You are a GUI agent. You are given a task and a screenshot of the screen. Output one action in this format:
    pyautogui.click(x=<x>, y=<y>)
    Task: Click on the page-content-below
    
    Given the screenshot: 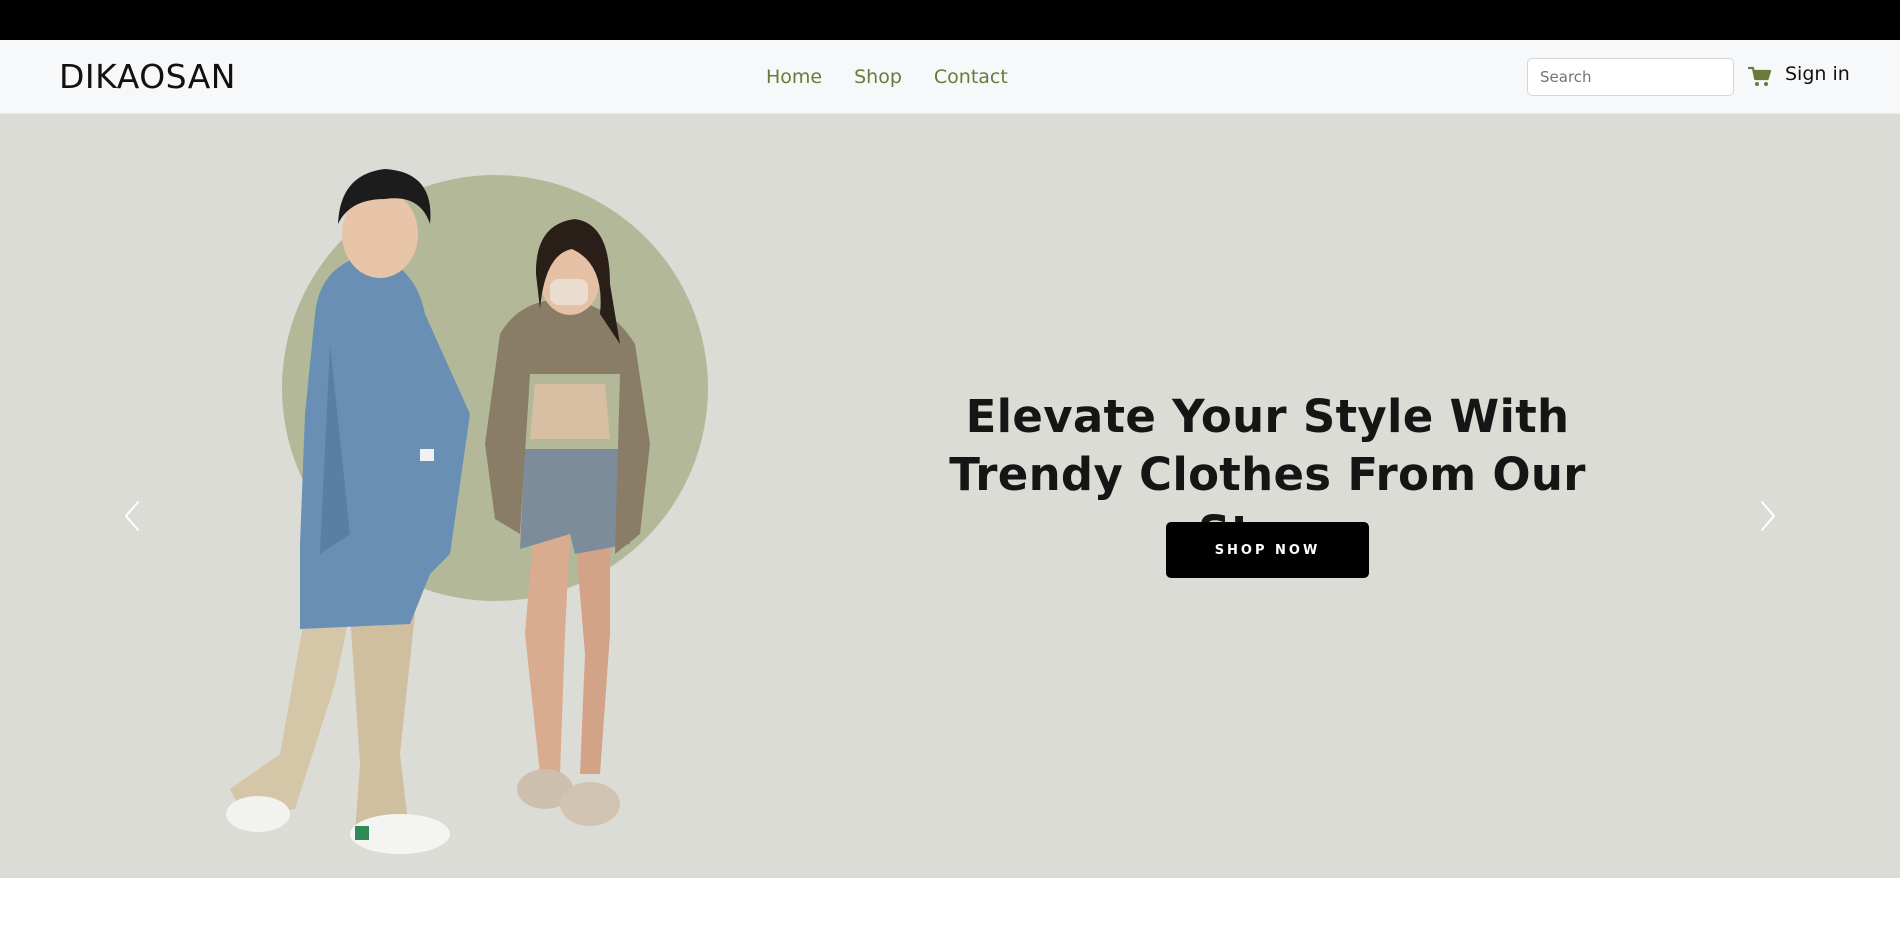 What is the action you would take?
    pyautogui.click(x=950, y=910)
    